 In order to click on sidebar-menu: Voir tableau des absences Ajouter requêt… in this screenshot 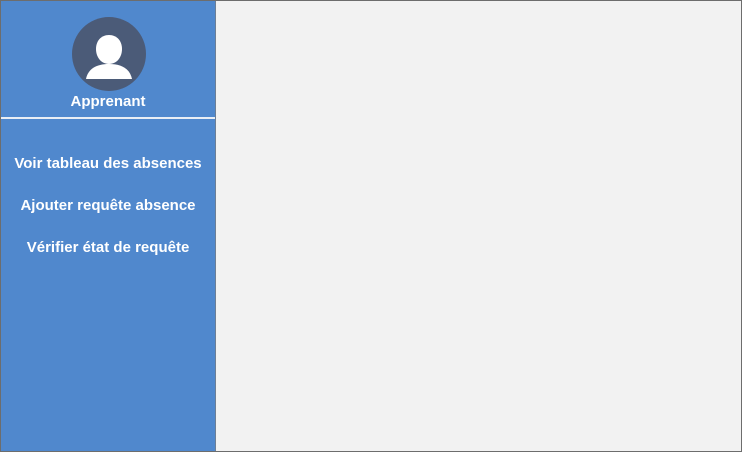, I will do `click(108, 216)`.